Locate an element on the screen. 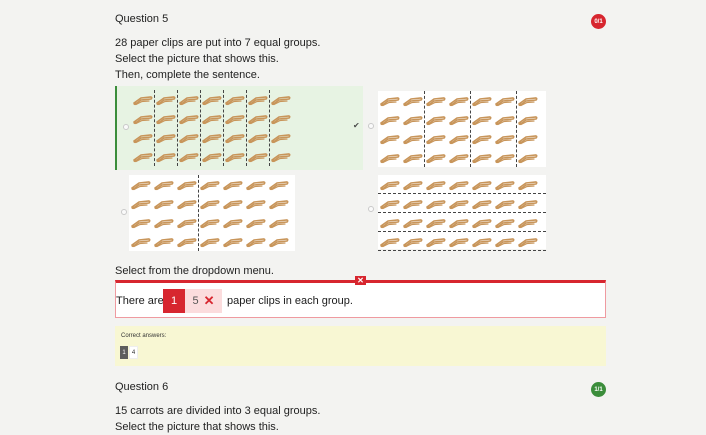 This screenshot has height=435, width=706. option-d-radio is located at coordinates (371, 209).